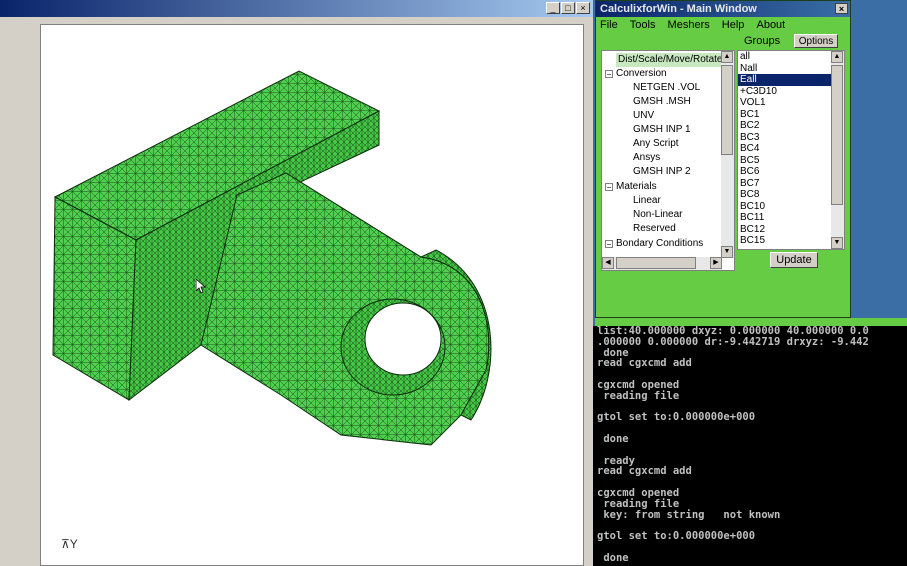 This screenshot has width=907, height=566. What do you see at coordinates (791, 161) in the screenshot?
I see `group-item: BC5` at bounding box center [791, 161].